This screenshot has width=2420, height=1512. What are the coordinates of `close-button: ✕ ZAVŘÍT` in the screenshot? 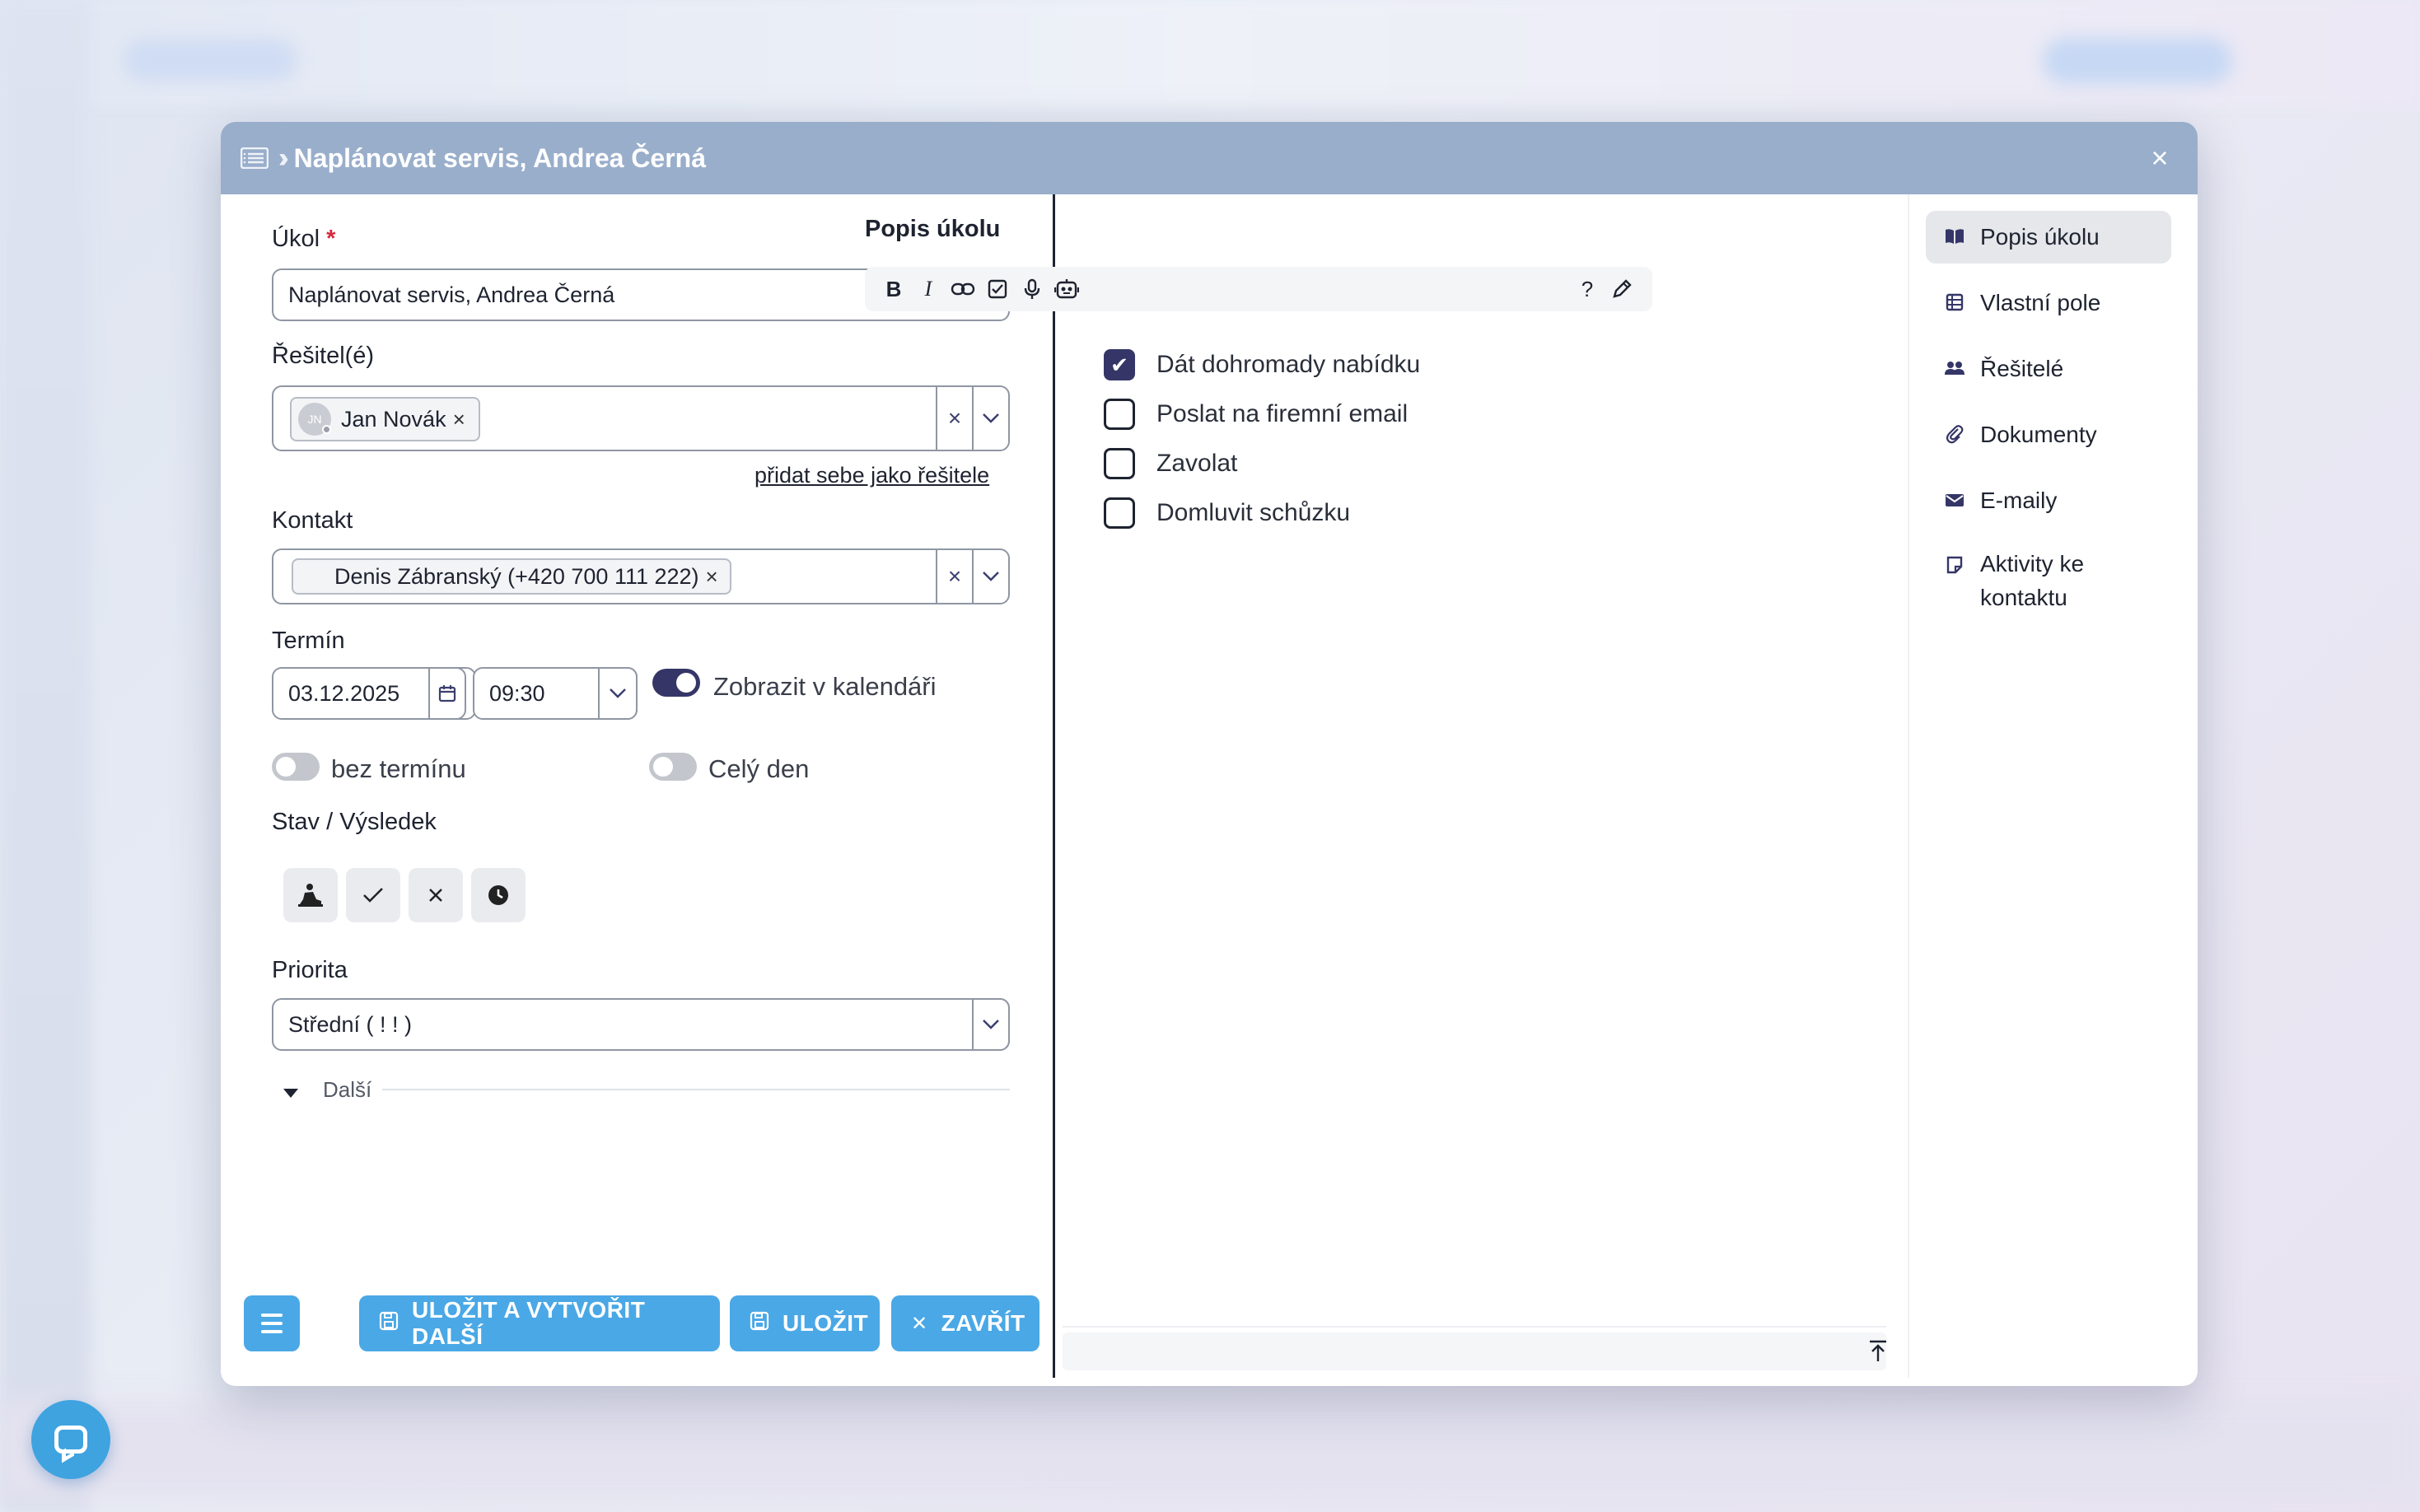 It's located at (965, 1323).